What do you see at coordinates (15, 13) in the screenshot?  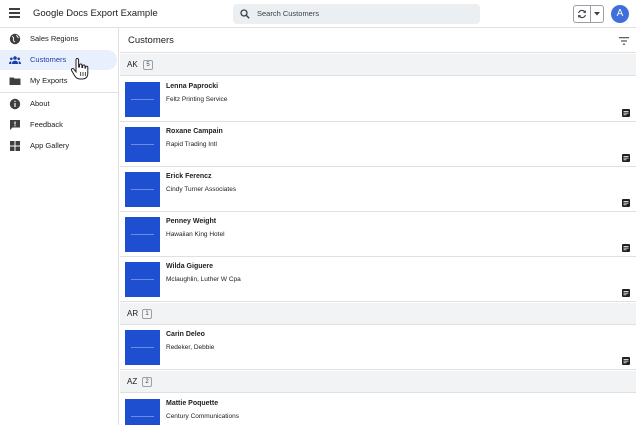 I see `menu-icon` at bounding box center [15, 13].